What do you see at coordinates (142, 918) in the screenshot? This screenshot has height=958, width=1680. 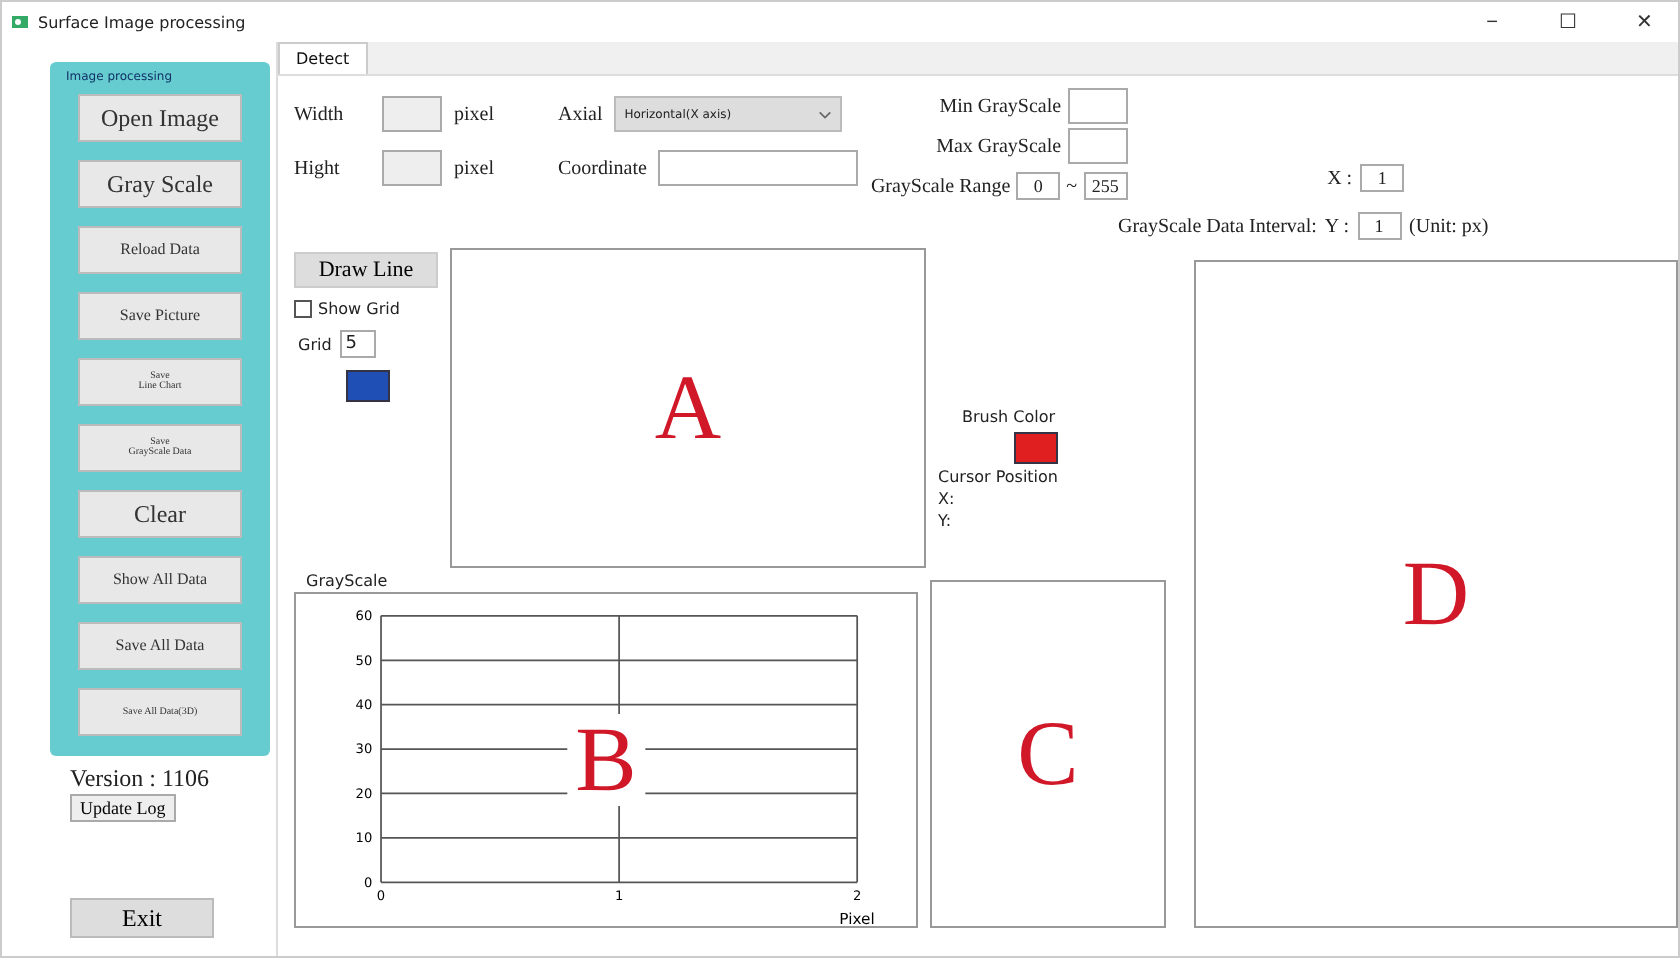 I see `exit-button: Exit` at bounding box center [142, 918].